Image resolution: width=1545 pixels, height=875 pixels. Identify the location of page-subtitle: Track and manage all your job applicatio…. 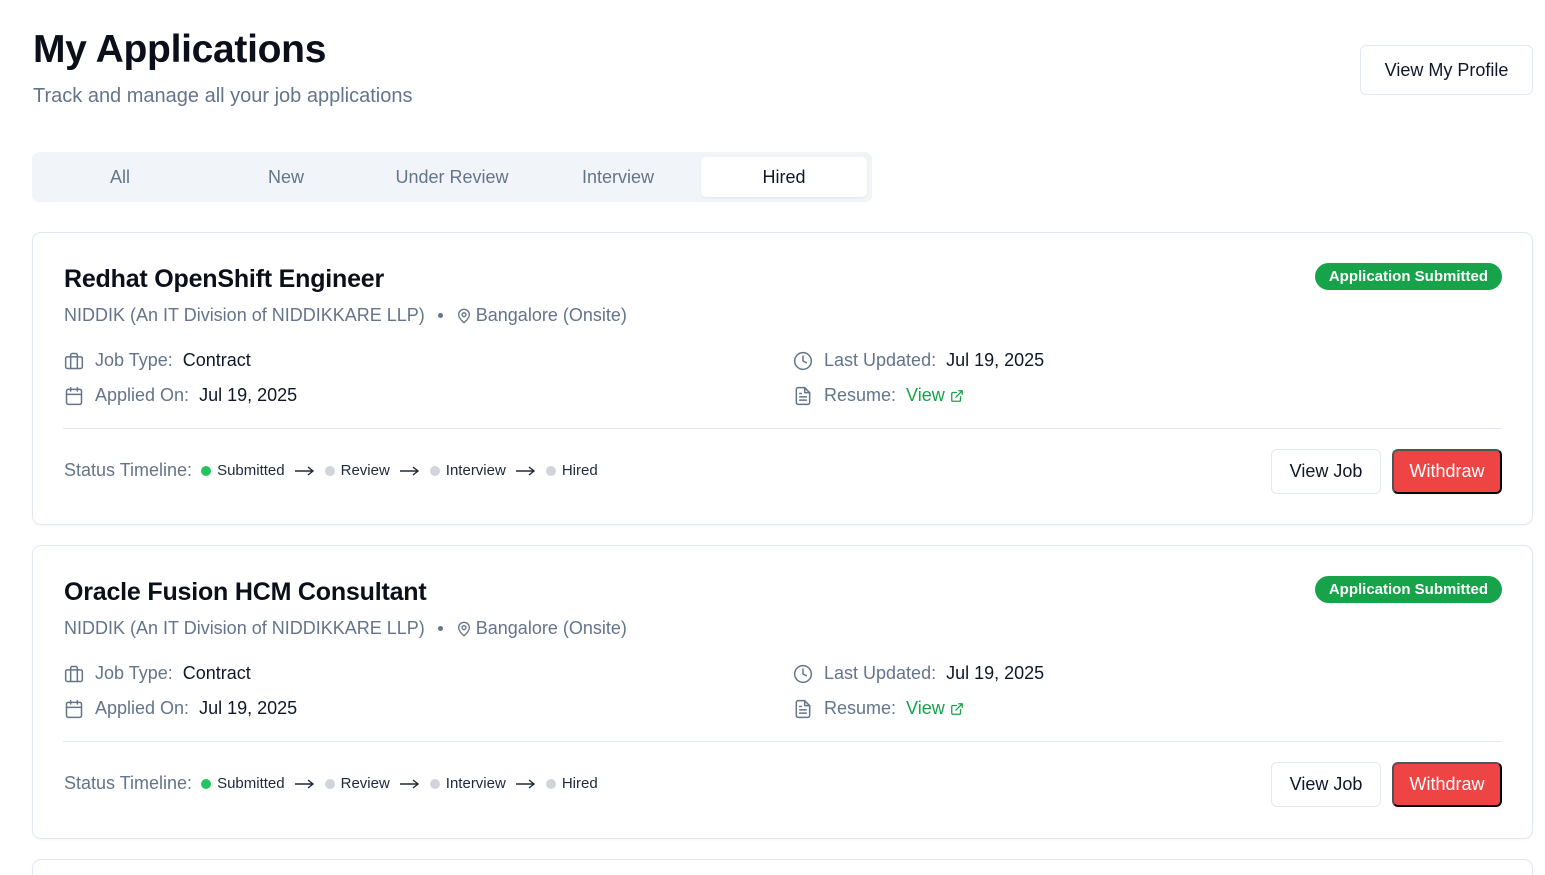
(223, 96).